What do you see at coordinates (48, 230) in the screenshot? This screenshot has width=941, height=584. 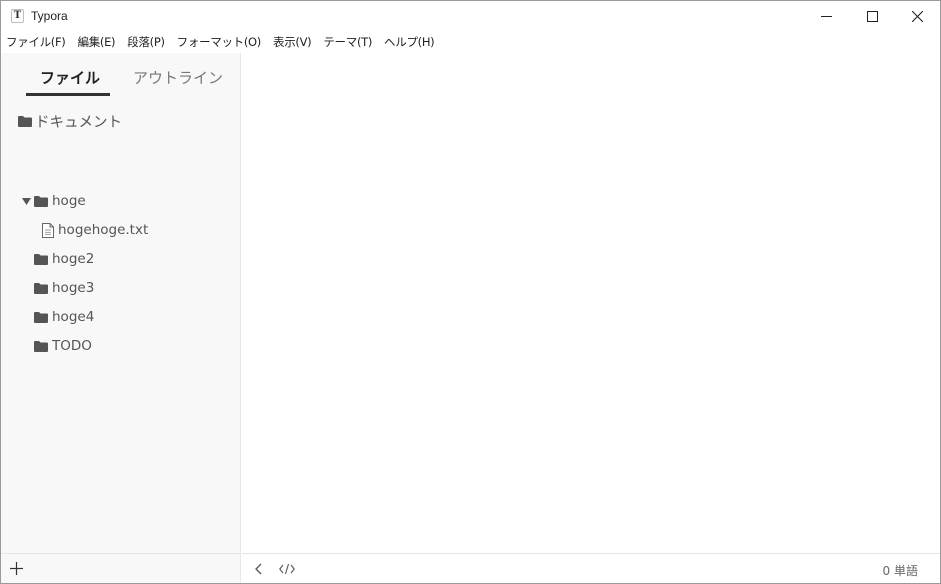 I see `file-icon` at bounding box center [48, 230].